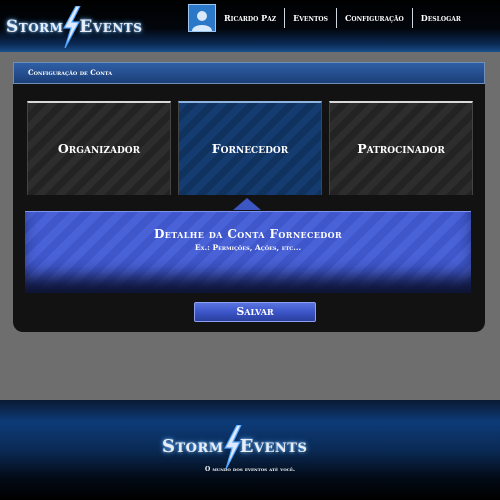  Describe the element at coordinates (193, 446) in the screenshot. I see `footer-logo-text-left: Storm` at that location.